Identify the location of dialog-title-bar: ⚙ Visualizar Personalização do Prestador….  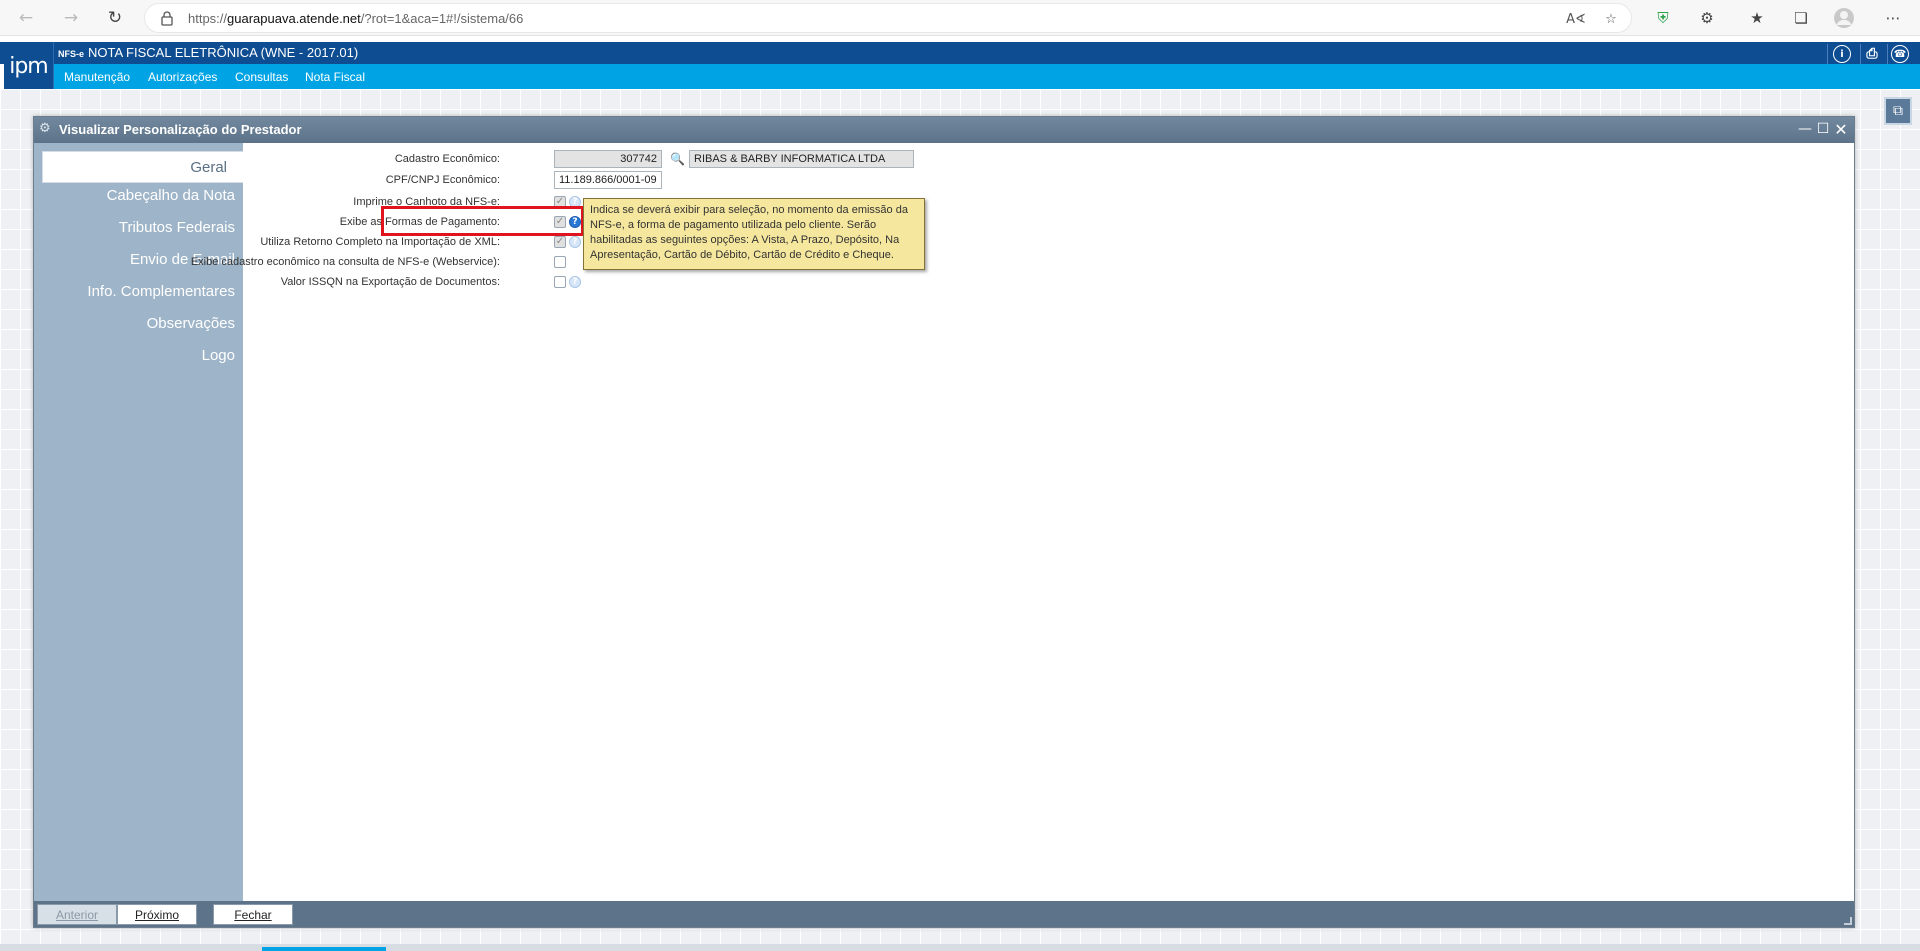
(944, 130).